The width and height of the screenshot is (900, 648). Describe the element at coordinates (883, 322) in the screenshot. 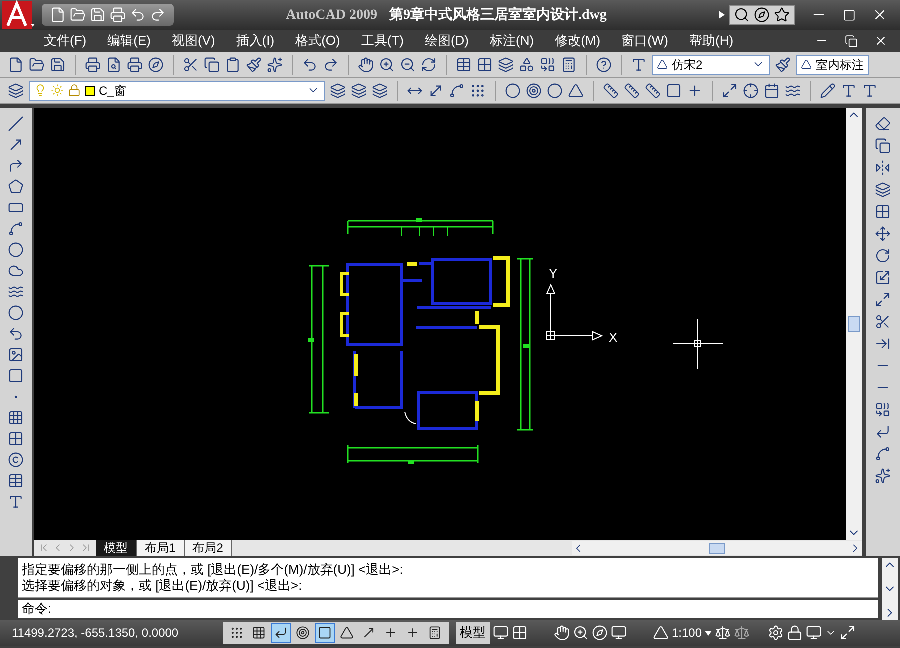

I see `trim-icon` at that location.